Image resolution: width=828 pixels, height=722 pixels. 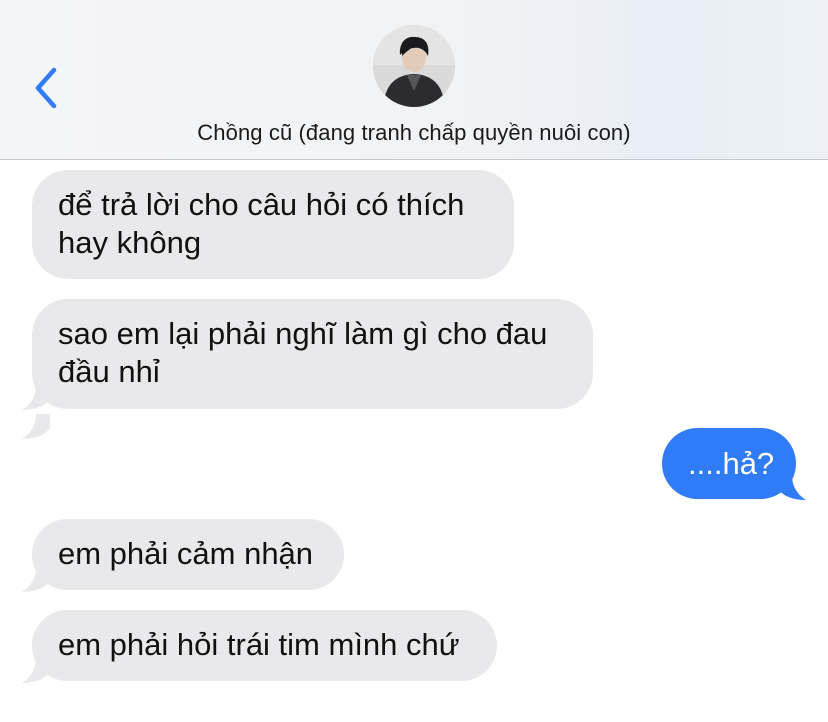 I want to click on back-button, so click(x=47, y=88).